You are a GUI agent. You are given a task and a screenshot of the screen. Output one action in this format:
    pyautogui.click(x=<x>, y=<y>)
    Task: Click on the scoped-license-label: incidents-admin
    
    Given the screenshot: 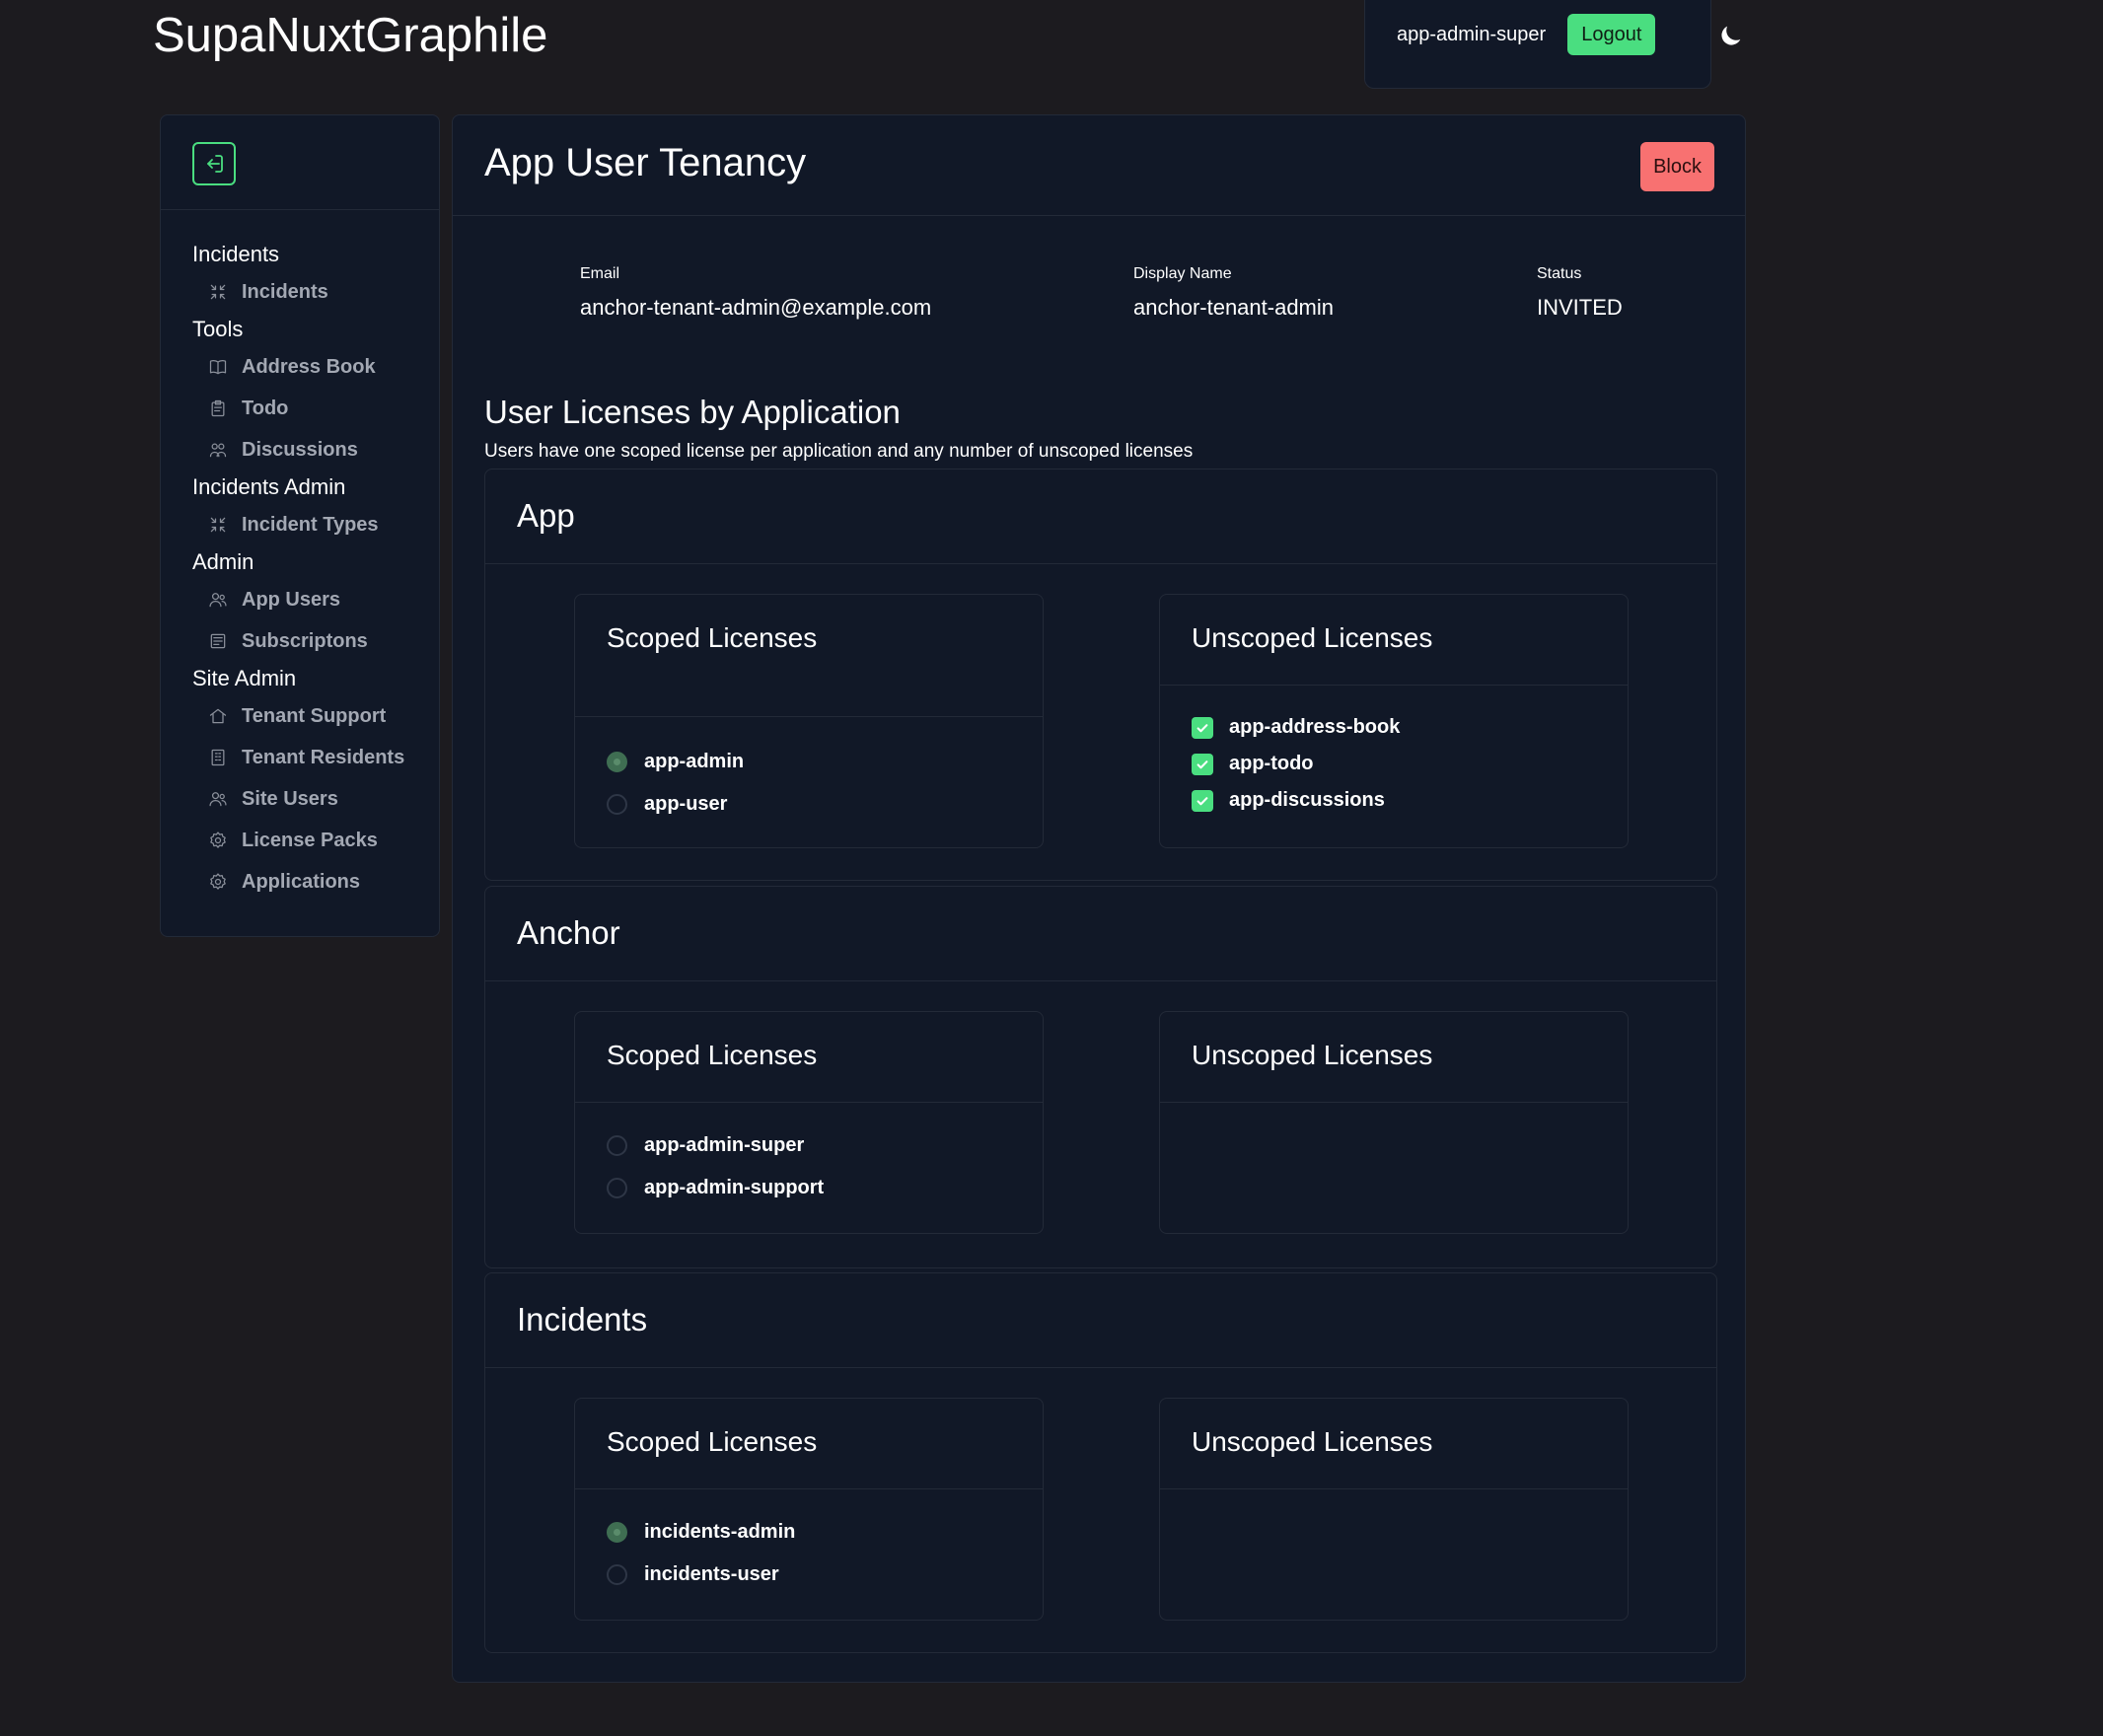 What is the action you would take?
    pyautogui.click(x=720, y=1532)
    